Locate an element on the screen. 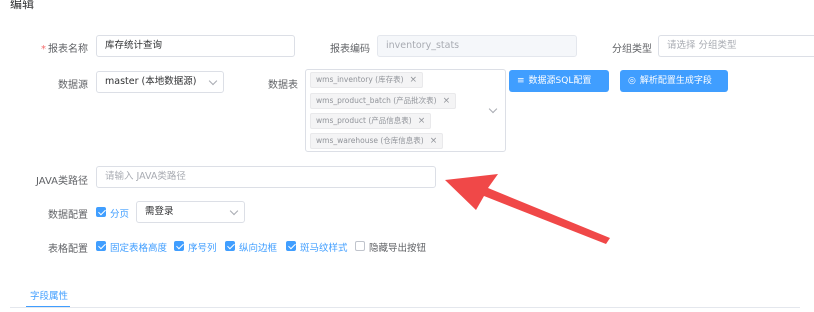 The image size is (814, 312). sql-config-button: ≡ 数据源SQL配置 is located at coordinates (559, 81).